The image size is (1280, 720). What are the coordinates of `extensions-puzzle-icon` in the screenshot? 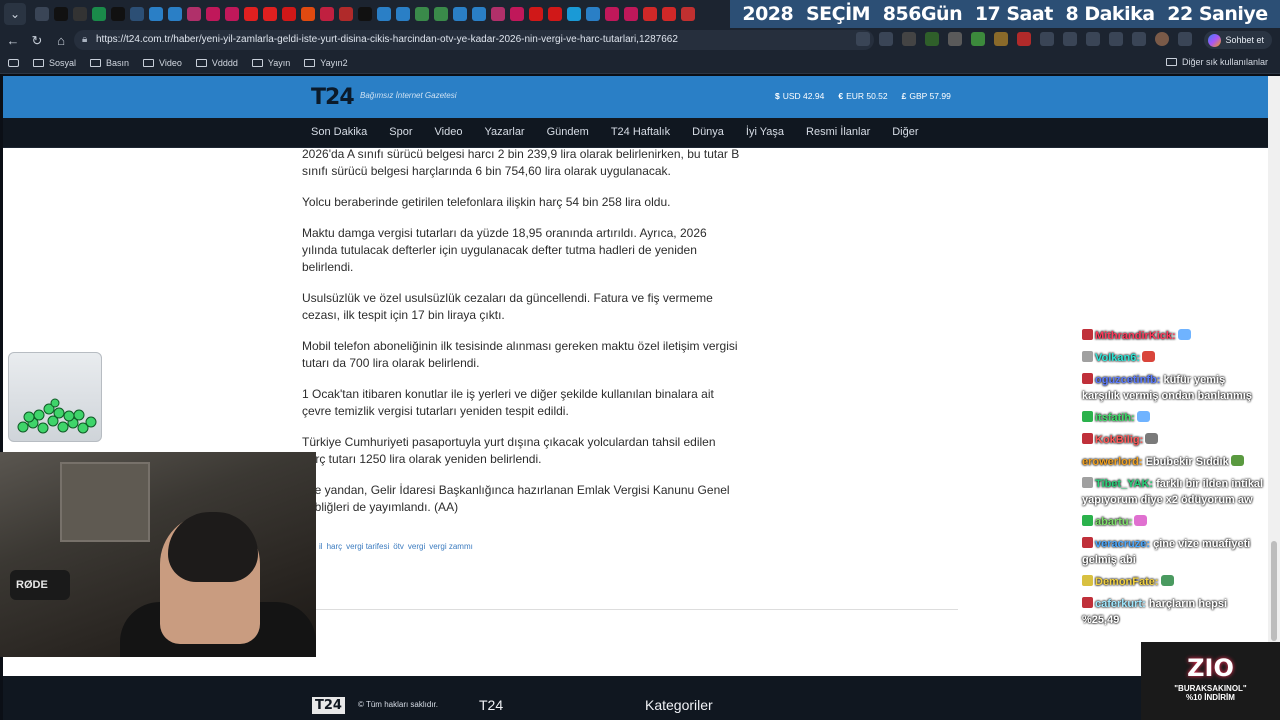 It's located at (1047, 39).